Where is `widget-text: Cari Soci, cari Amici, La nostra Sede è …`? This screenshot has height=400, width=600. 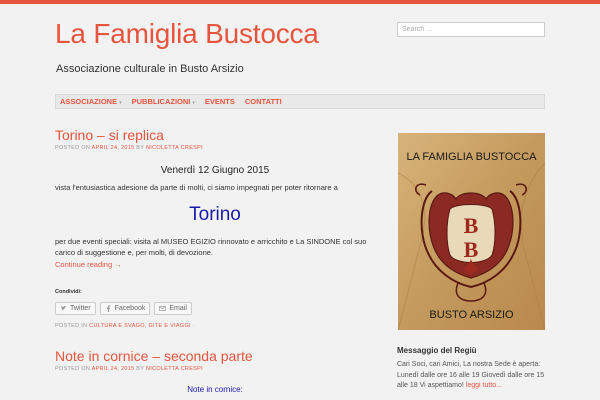 widget-text: Cari Soci, cari Amici, La nostra Sede è … is located at coordinates (472, 376).